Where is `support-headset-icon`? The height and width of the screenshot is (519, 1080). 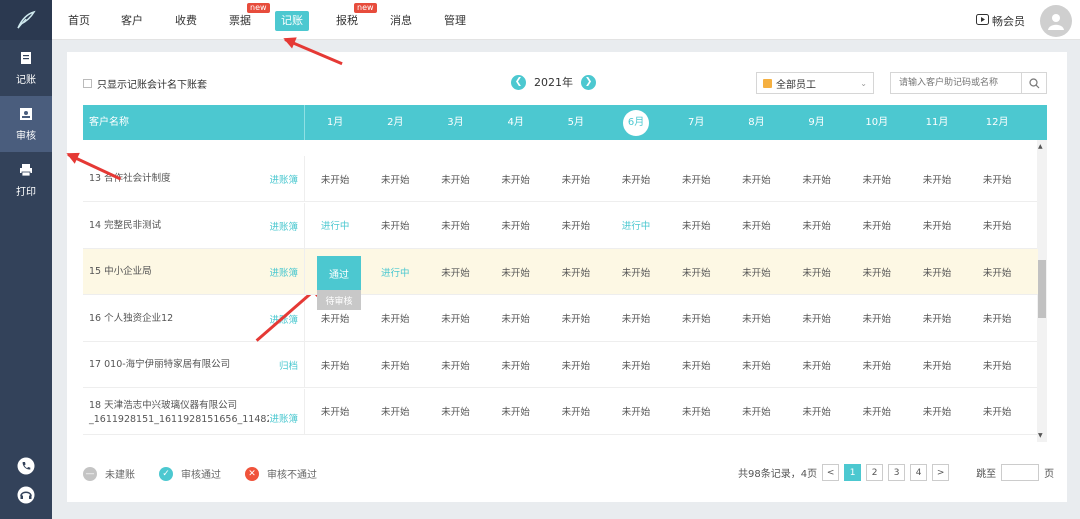 support-headset-icon is located at coordinates (26, 496).